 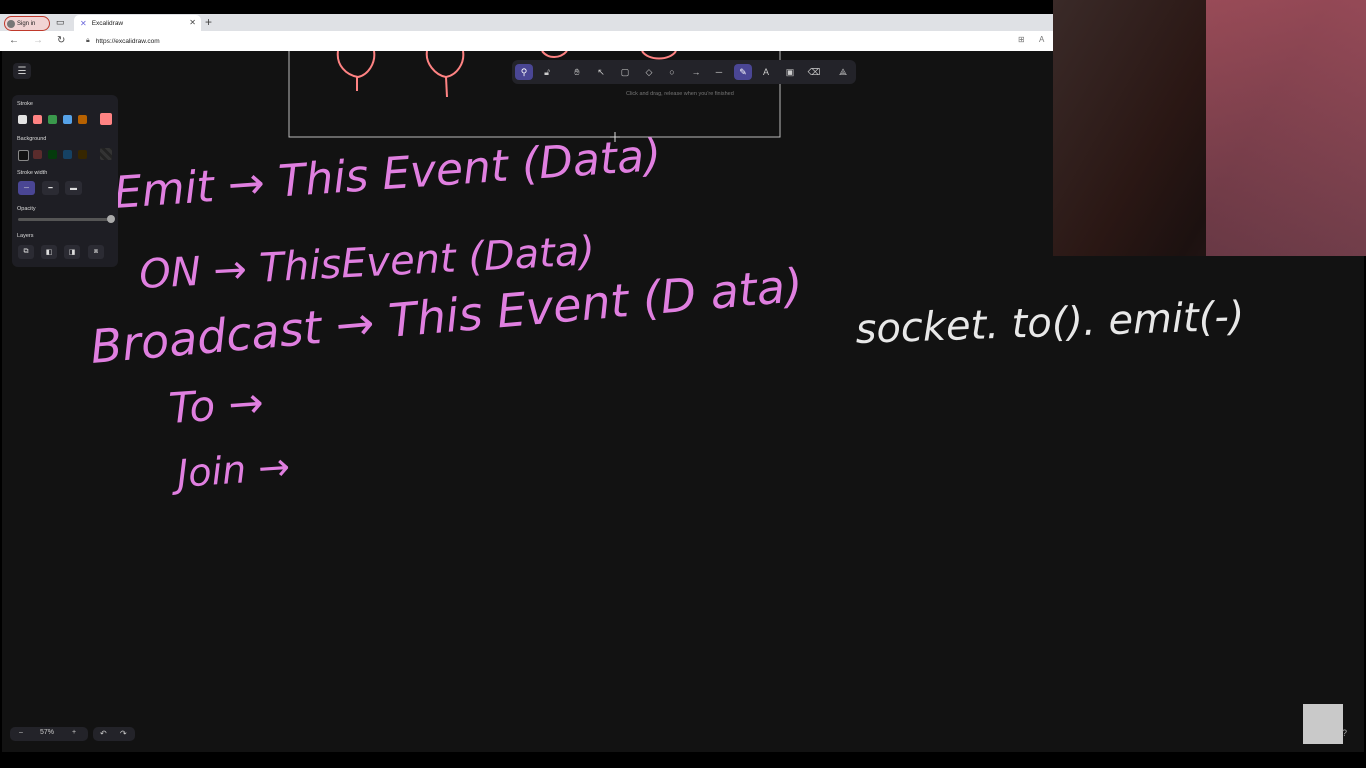 What do you see at coordinates (625, 72) in the screenshot?
I see `rectangle-icon: ▢` at bounding box center [625, 72].